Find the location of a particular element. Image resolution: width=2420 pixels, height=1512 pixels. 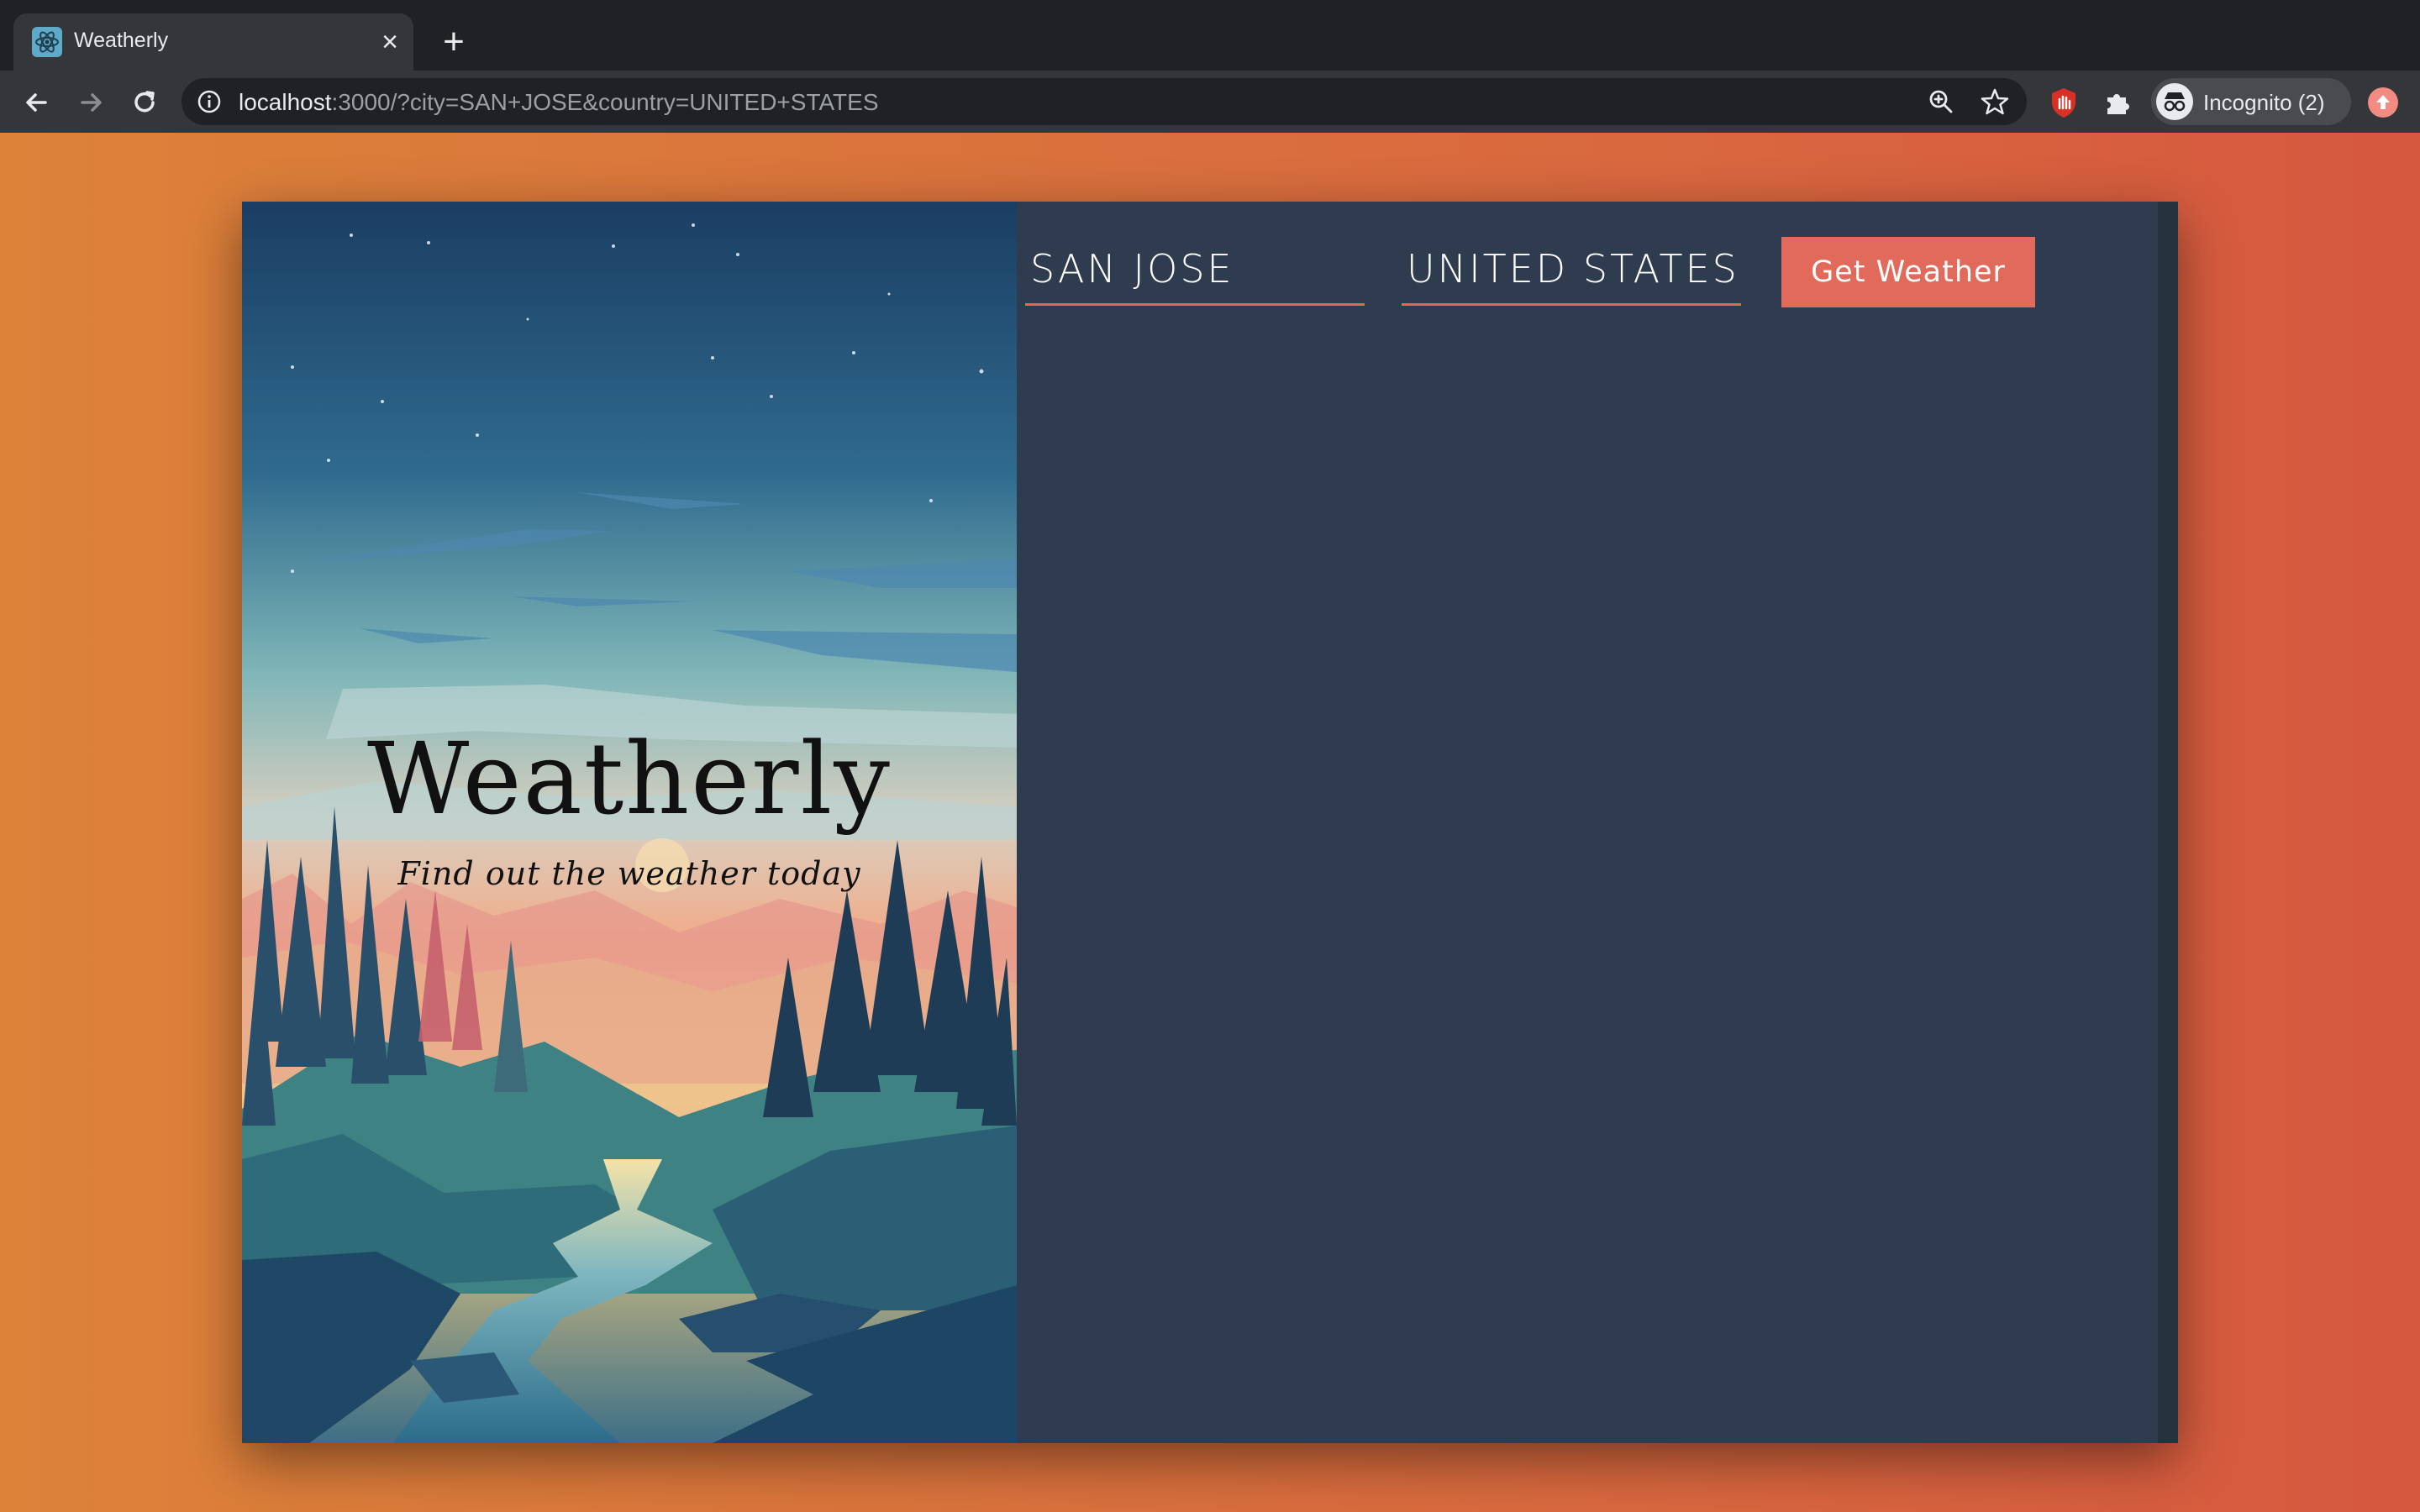

country-field is located at coordinates (1571, 270).